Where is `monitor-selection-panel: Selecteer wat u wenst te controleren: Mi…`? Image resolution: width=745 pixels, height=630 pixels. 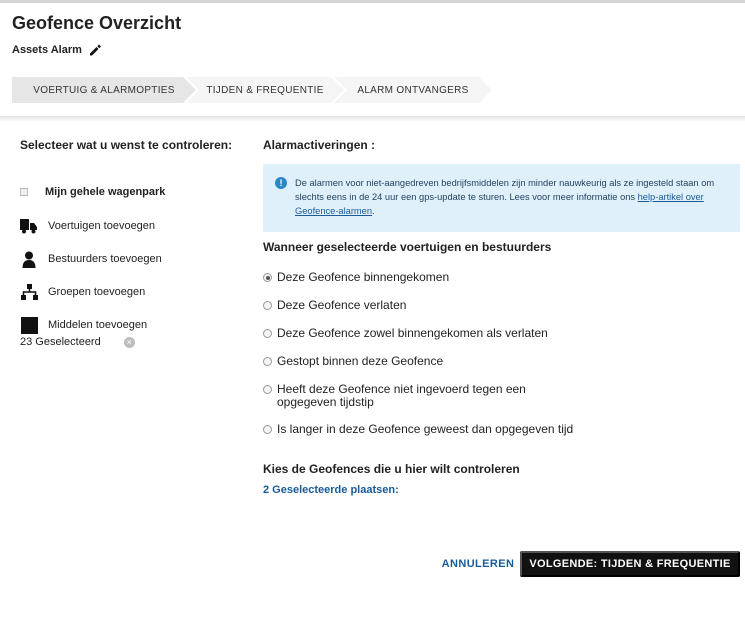 monitor-selection-panel: Selecteer wat u wenst te controleren: Mi… is located at coordinates (130, 243).